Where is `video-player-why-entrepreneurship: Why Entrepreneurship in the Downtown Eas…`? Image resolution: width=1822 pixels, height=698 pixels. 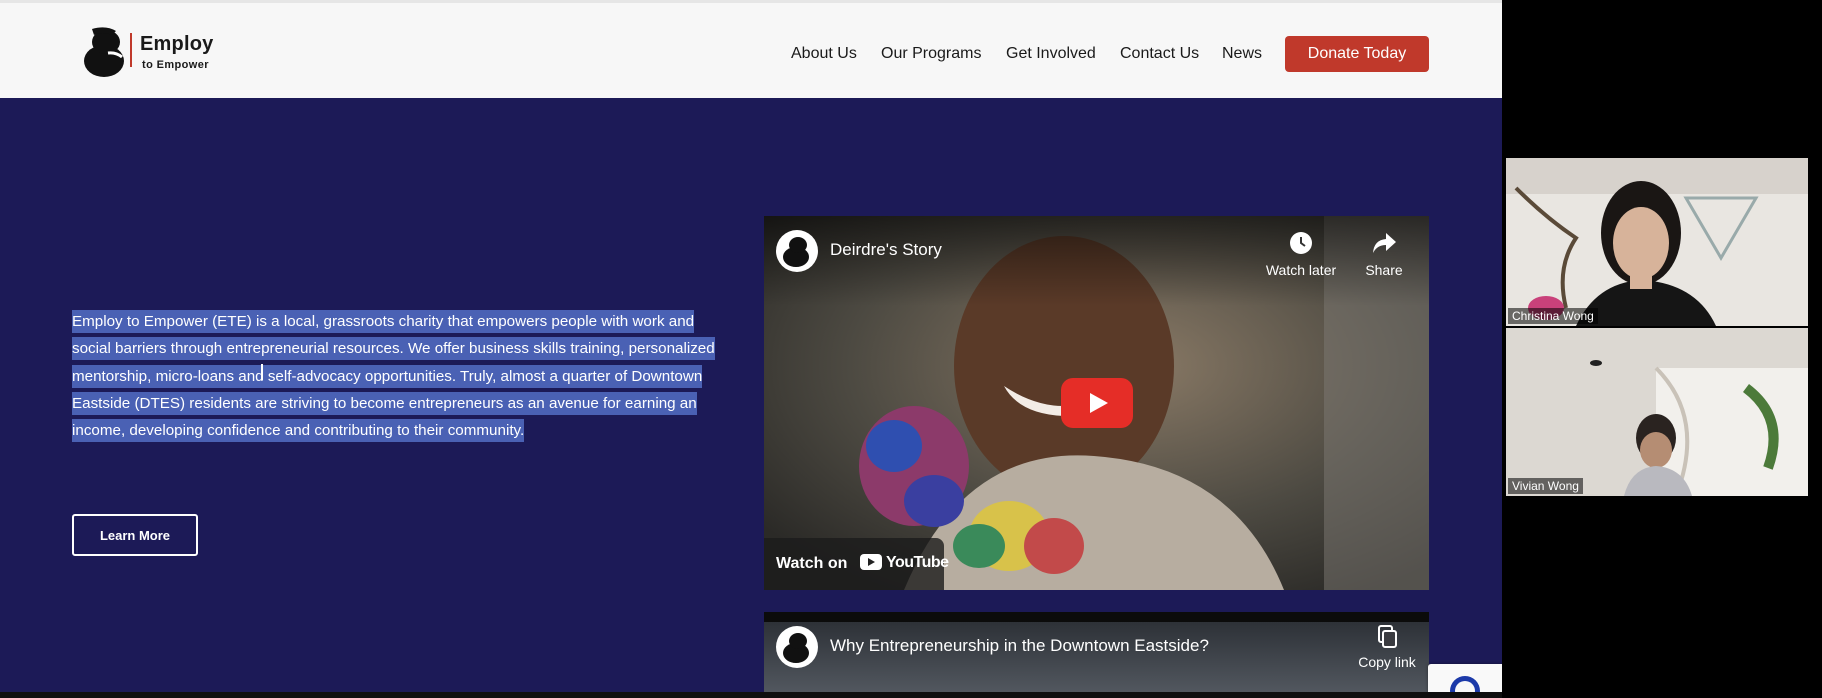 video-player-why-entrepreneurship: Why Entrepreneurship in the Downtown Eas… is located at coordinates (1096, 655).